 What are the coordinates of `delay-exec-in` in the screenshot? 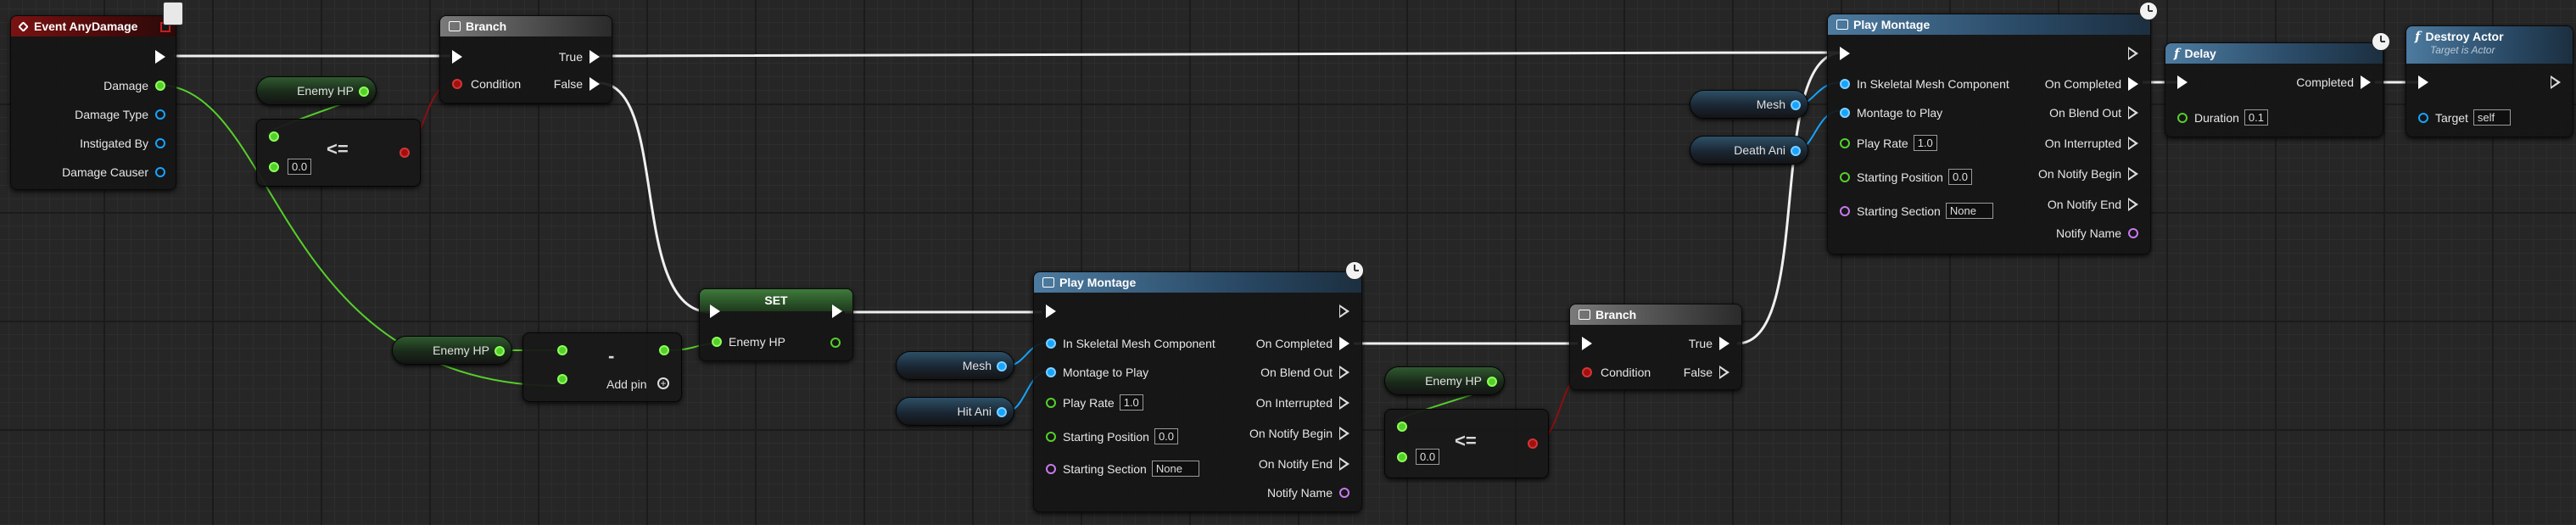 It's located at (2182, 82).